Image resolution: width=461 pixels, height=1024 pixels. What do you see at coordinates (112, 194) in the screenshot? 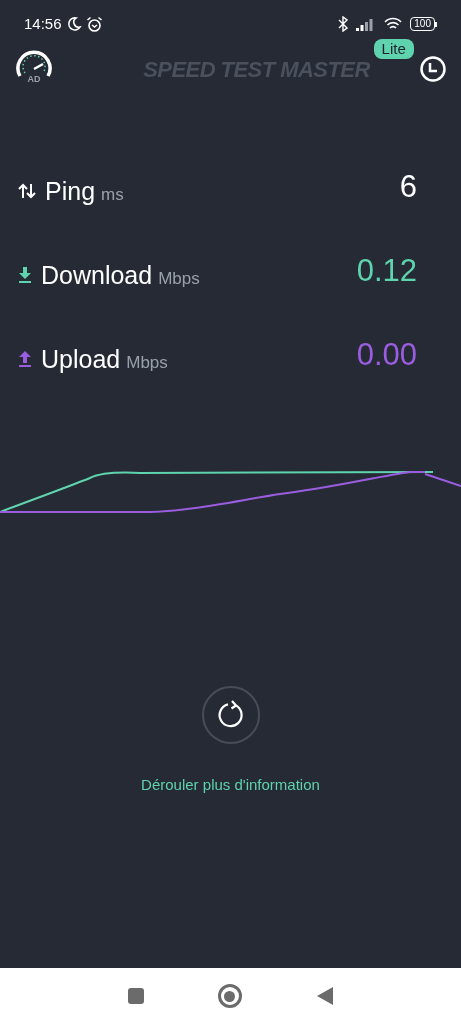
I see `metric-unit: ms` at bounding box center [112, 194].